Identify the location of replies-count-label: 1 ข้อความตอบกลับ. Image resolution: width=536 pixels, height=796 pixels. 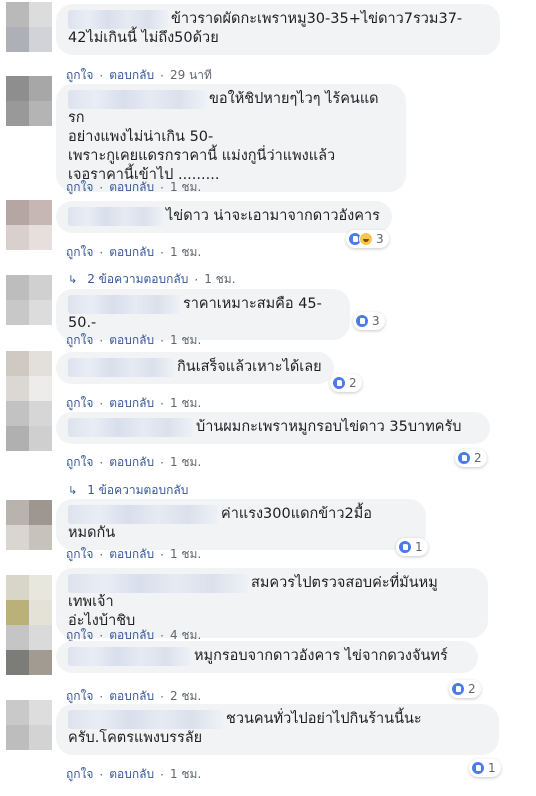
(137, 490).